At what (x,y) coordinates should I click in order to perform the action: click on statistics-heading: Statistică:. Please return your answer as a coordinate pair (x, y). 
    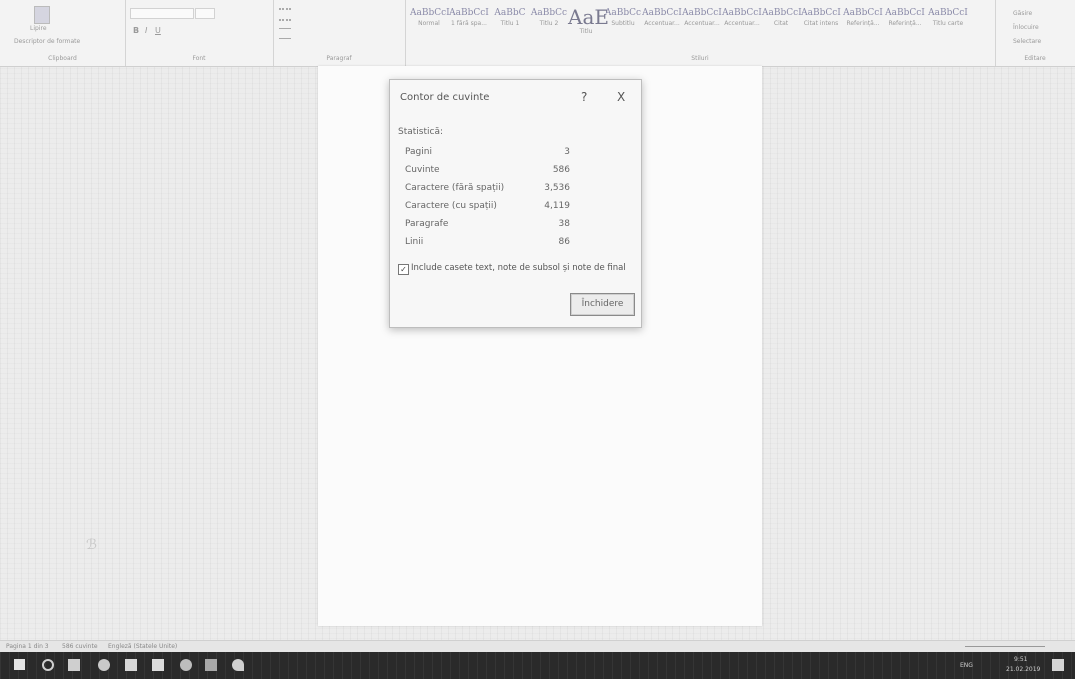
    Looking at the image, I should click on (420, 132).